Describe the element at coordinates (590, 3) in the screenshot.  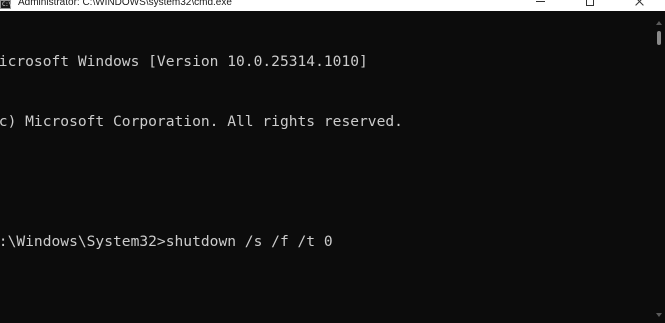
I see `maximize-icon` at that location.